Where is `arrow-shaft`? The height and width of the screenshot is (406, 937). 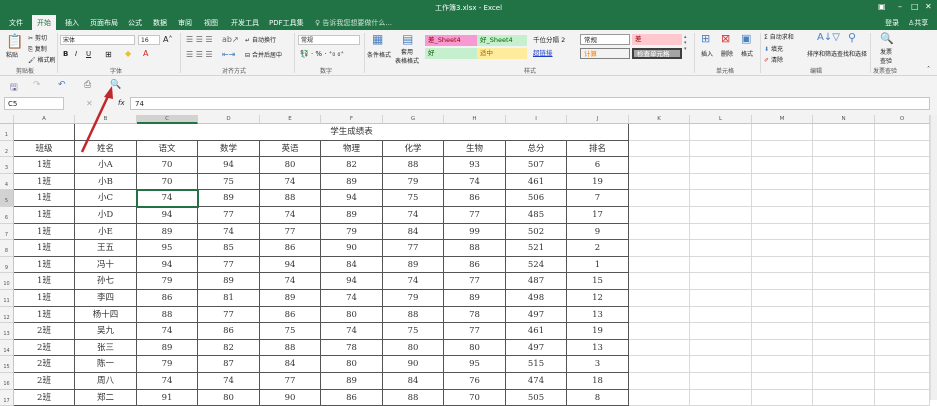
arrow-shaft is located at coordinates (95, 123).